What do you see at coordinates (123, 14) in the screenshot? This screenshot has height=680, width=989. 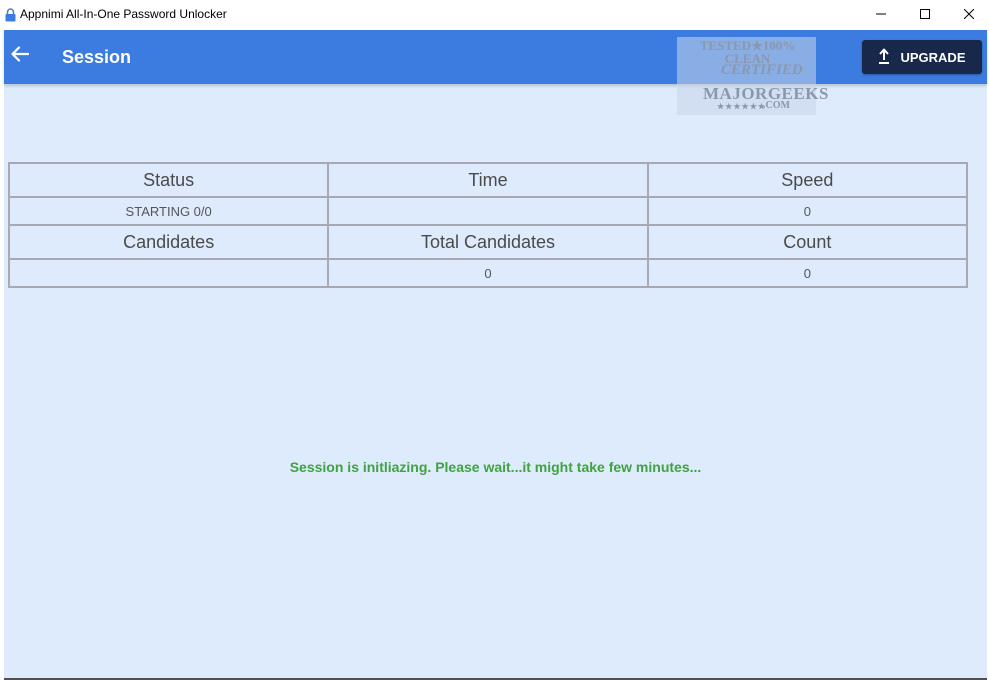 I see `window-title: Appnimi All-In-One Password Unlocker` at bounding box center [123, 14].